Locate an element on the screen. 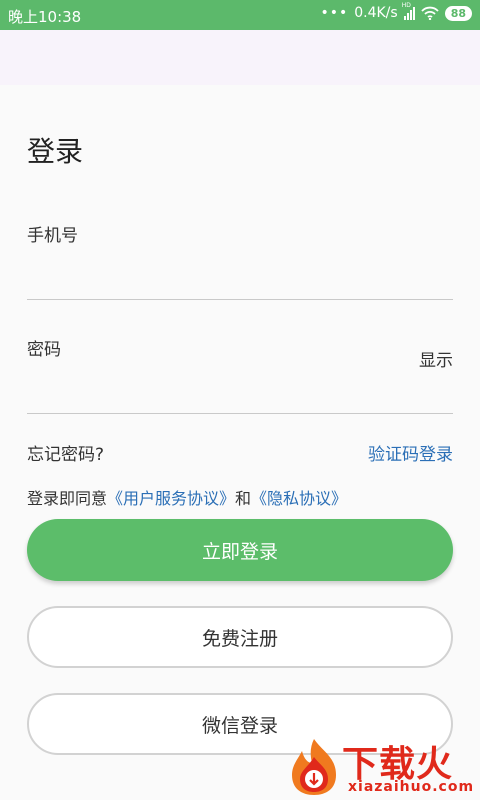 The image size is (480, 800). privacy-policy-link: 《隐私协议》 is located at coordinates (299, 498).